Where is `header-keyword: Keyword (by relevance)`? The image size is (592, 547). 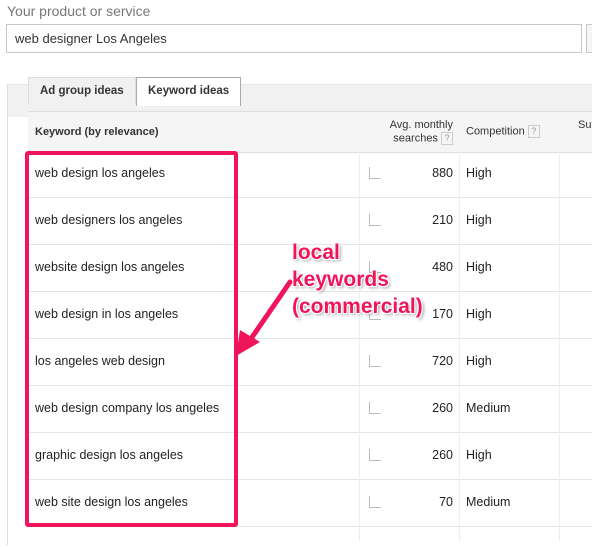 header-keyword: Keyword (by relevance) is located at coordinates (97, 132).